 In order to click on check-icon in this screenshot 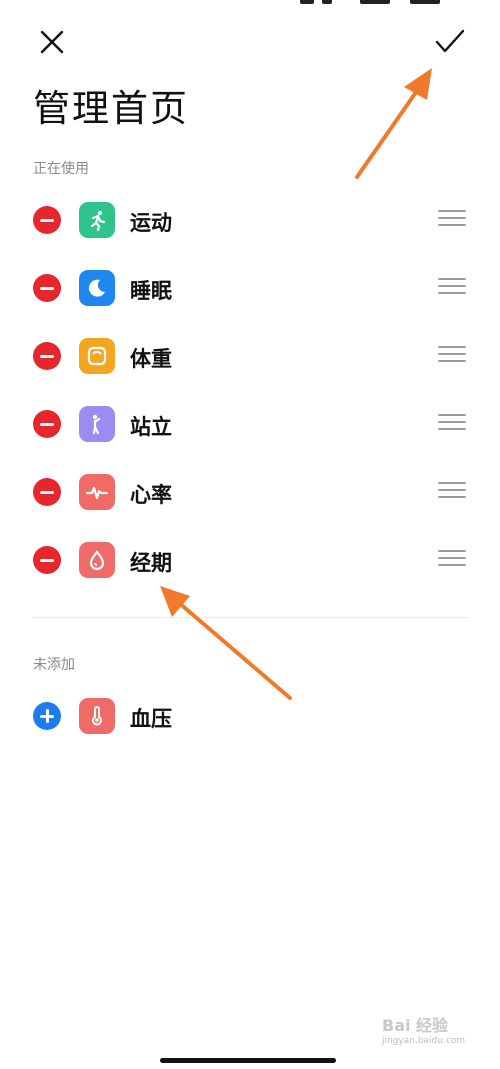, I will do `click(450, 41)`.